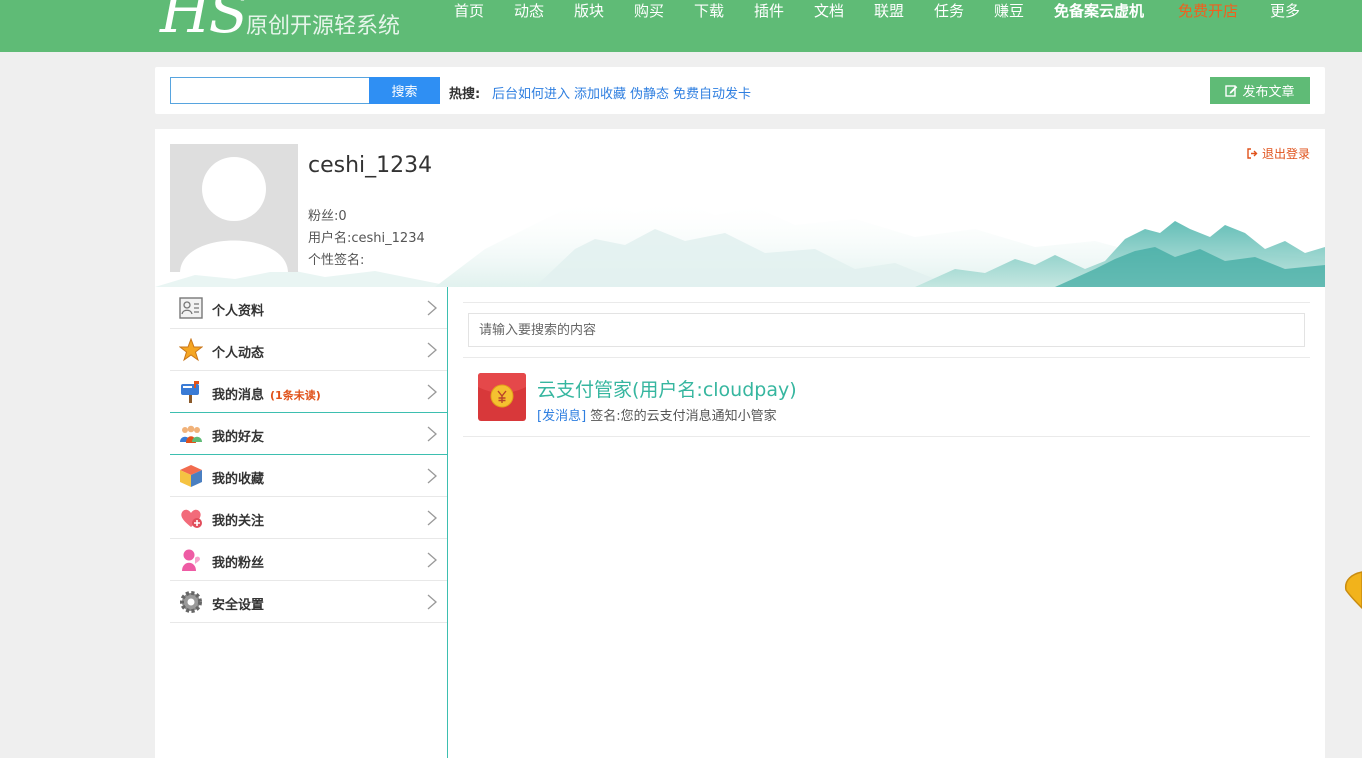  Describe the element at coordinates (949, 11) in the screenshot. I see `nav-tasks: 任务` at that location.